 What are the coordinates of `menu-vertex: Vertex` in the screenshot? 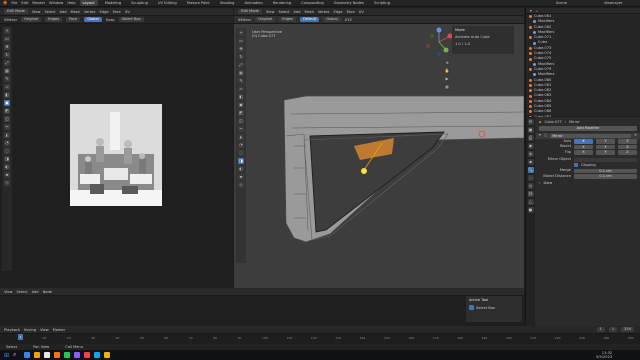 It's located at (90, 12).